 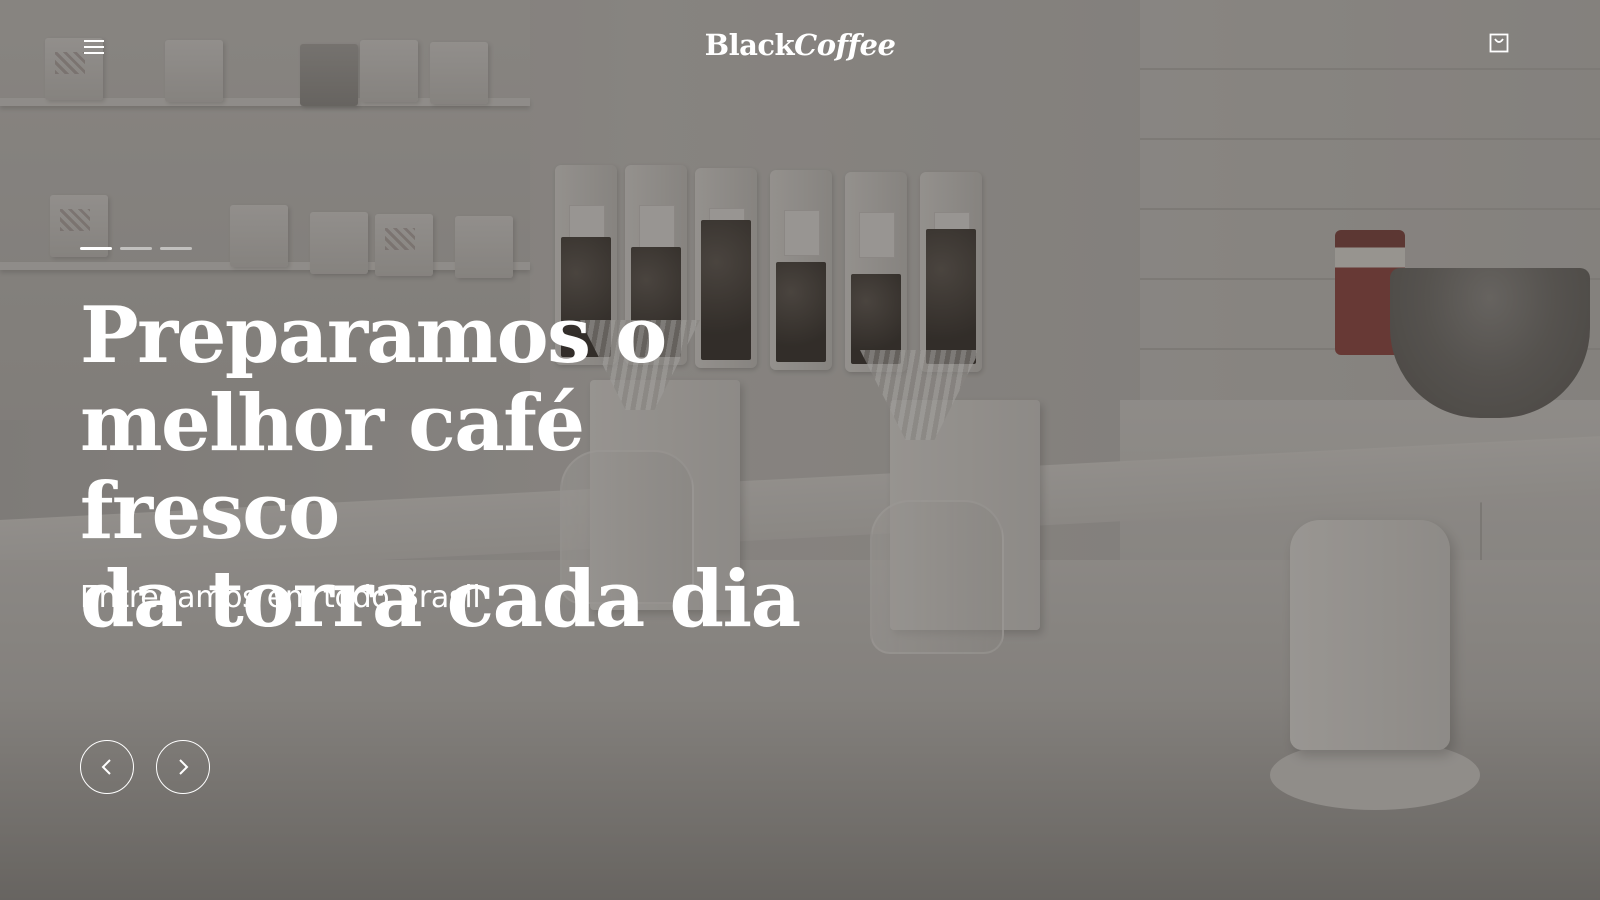 I want to click on chevron-right-icon, so click(x=184, y=767).